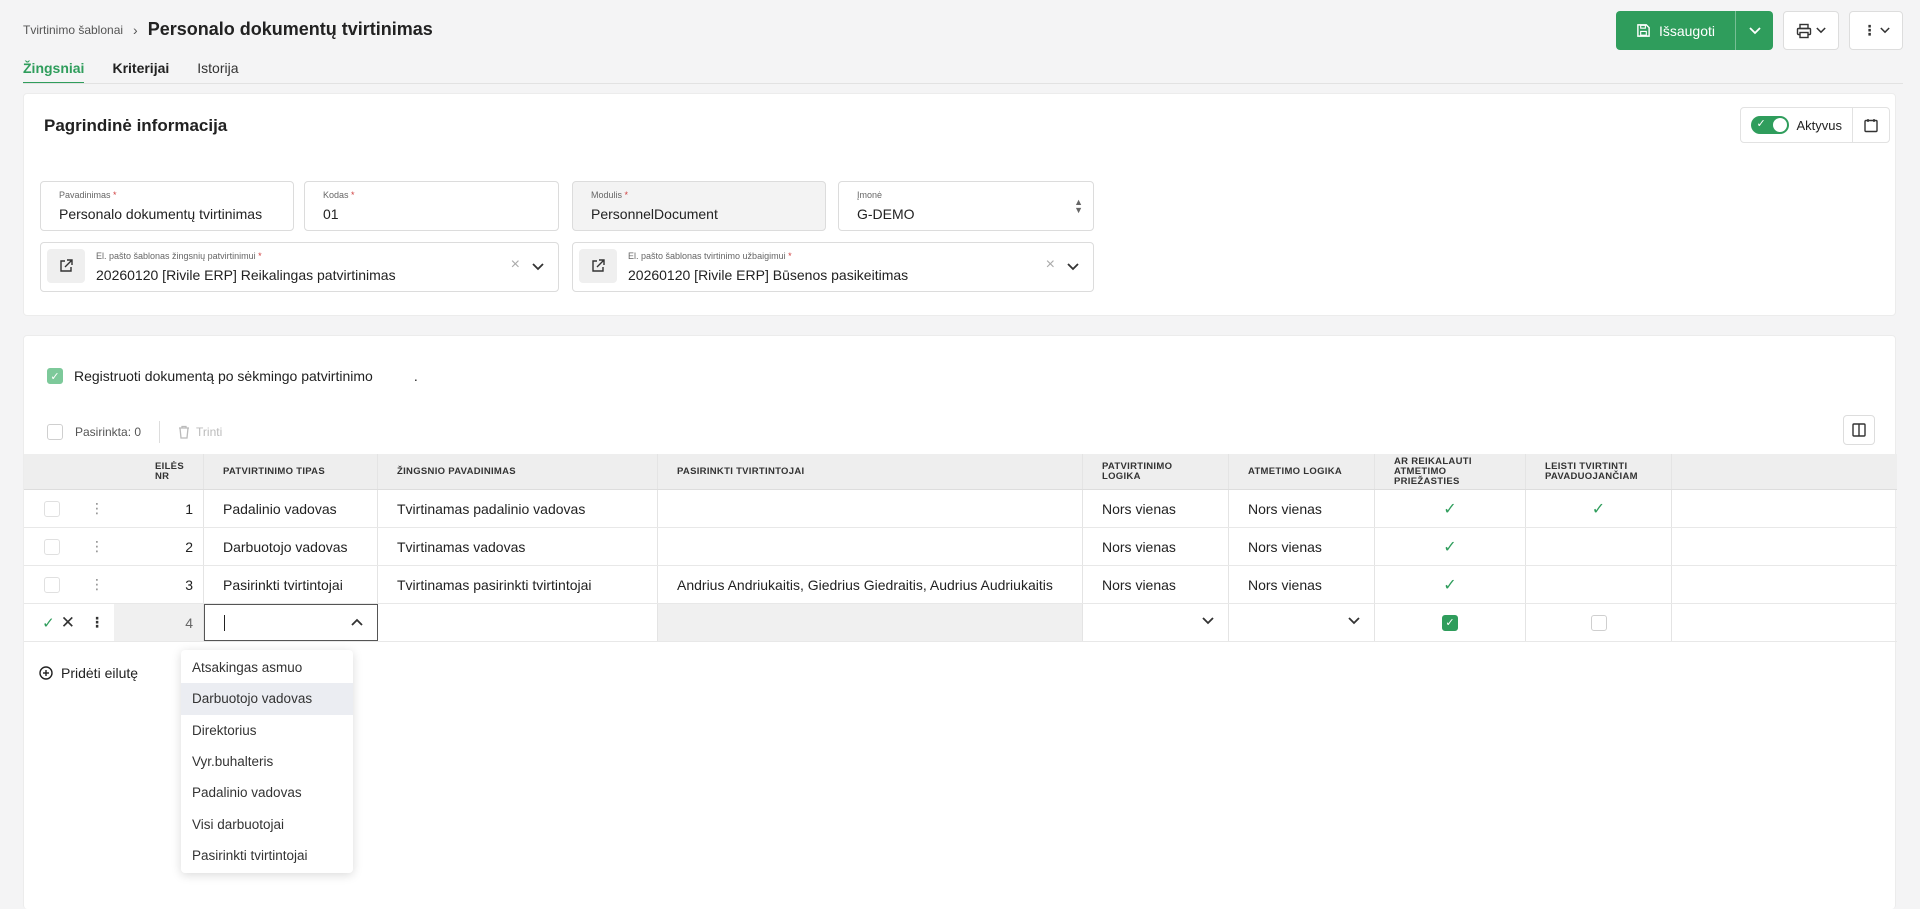 The height and width of the screenshot is (909, 1920). What do you see at coordinates (55, 376) in the screenshot?
I see `register-document-checkbox: ✓` at bounding box center [55, 376].